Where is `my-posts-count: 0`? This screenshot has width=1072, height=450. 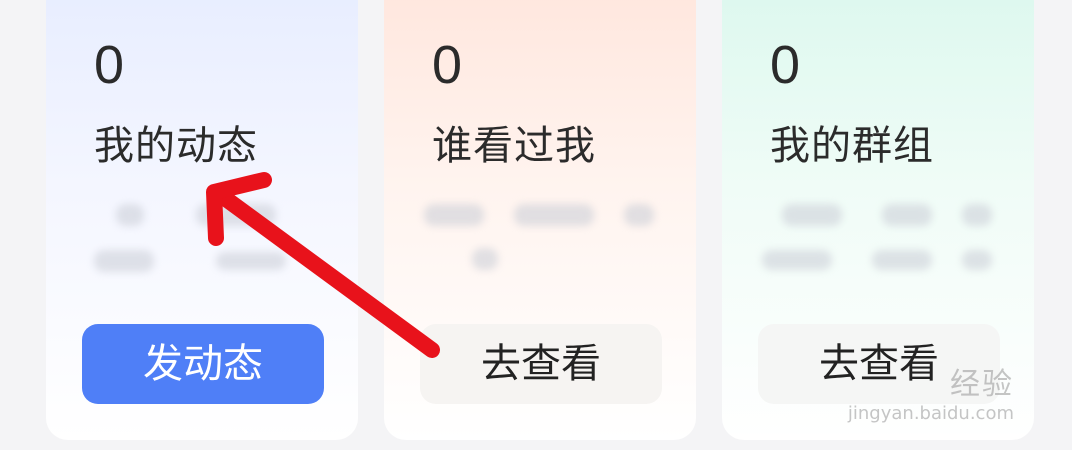 my-posts-count: 0 is located at coordinates (109, 65).